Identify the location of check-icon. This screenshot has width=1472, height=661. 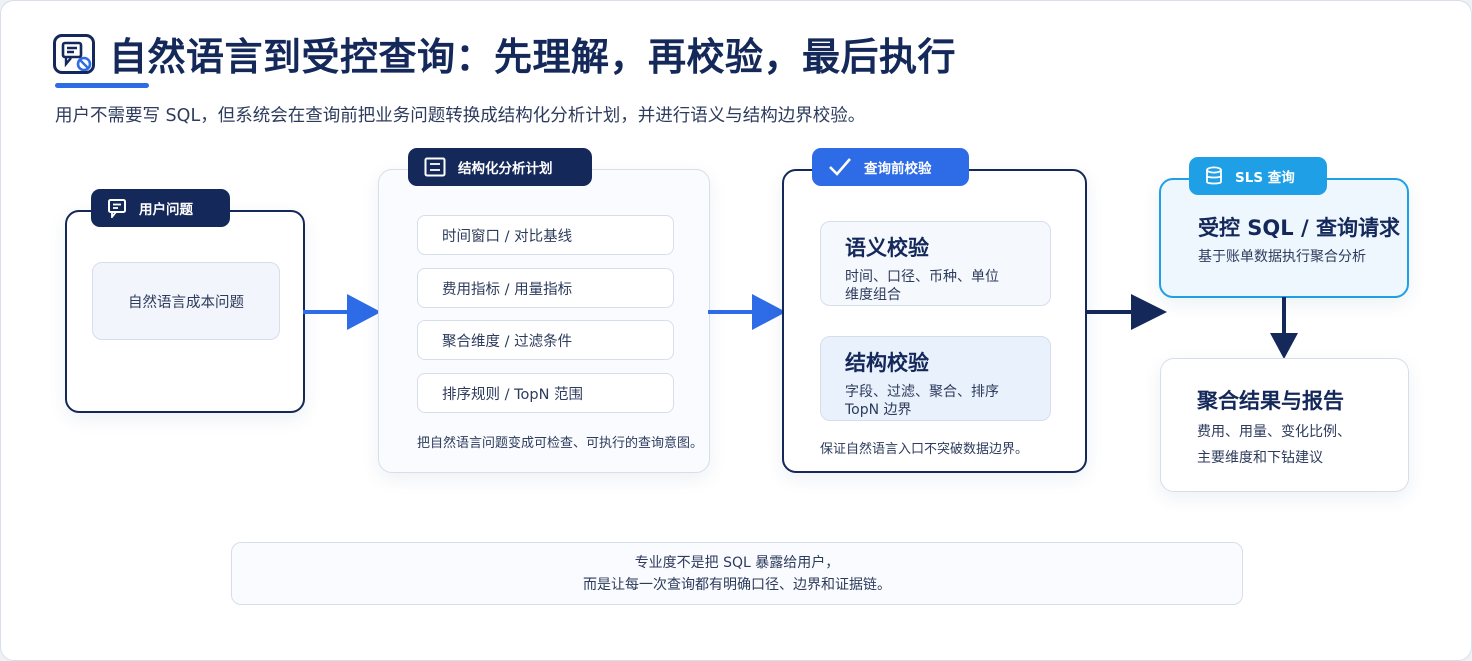
(840, 167).